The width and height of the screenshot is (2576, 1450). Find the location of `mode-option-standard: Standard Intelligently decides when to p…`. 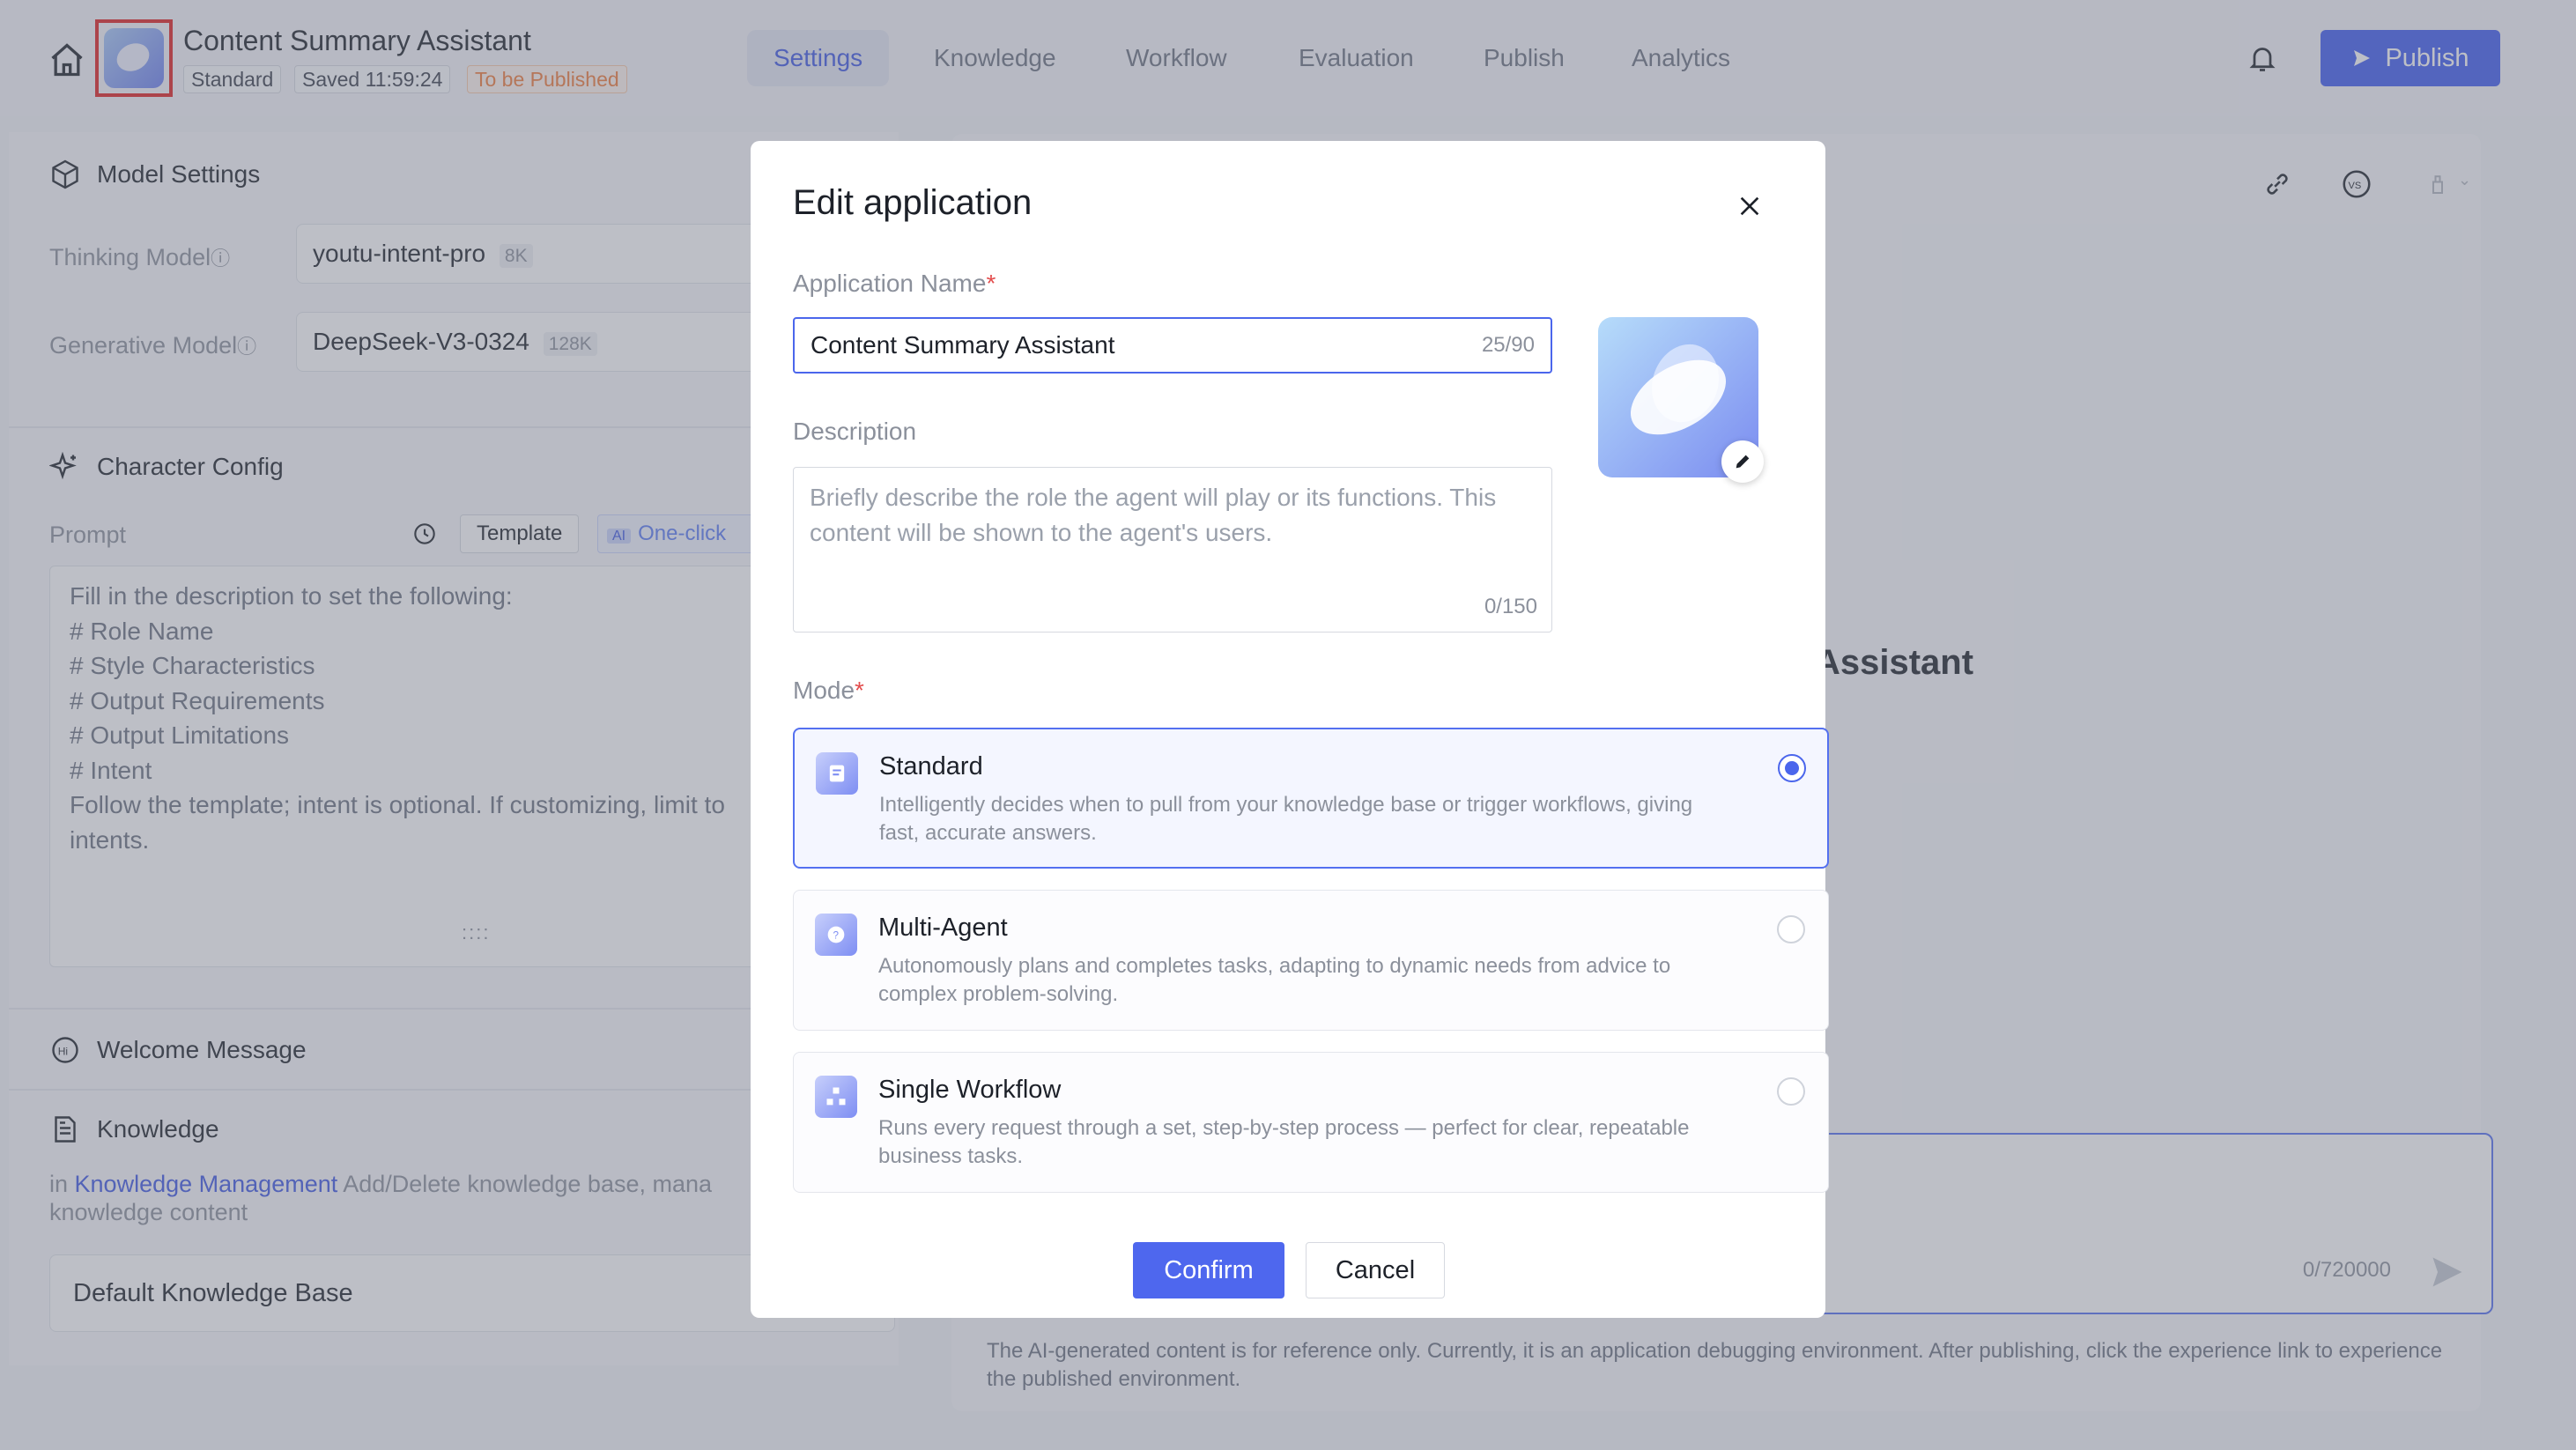

mode-option-standard: Standard Intelligently decides when to p… is located at coordinates (1311, 798).